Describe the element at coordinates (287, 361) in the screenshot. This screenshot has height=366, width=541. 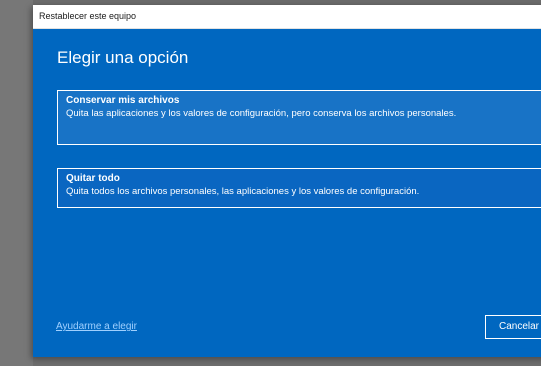
I see `desktop-background-bottom` at that location.